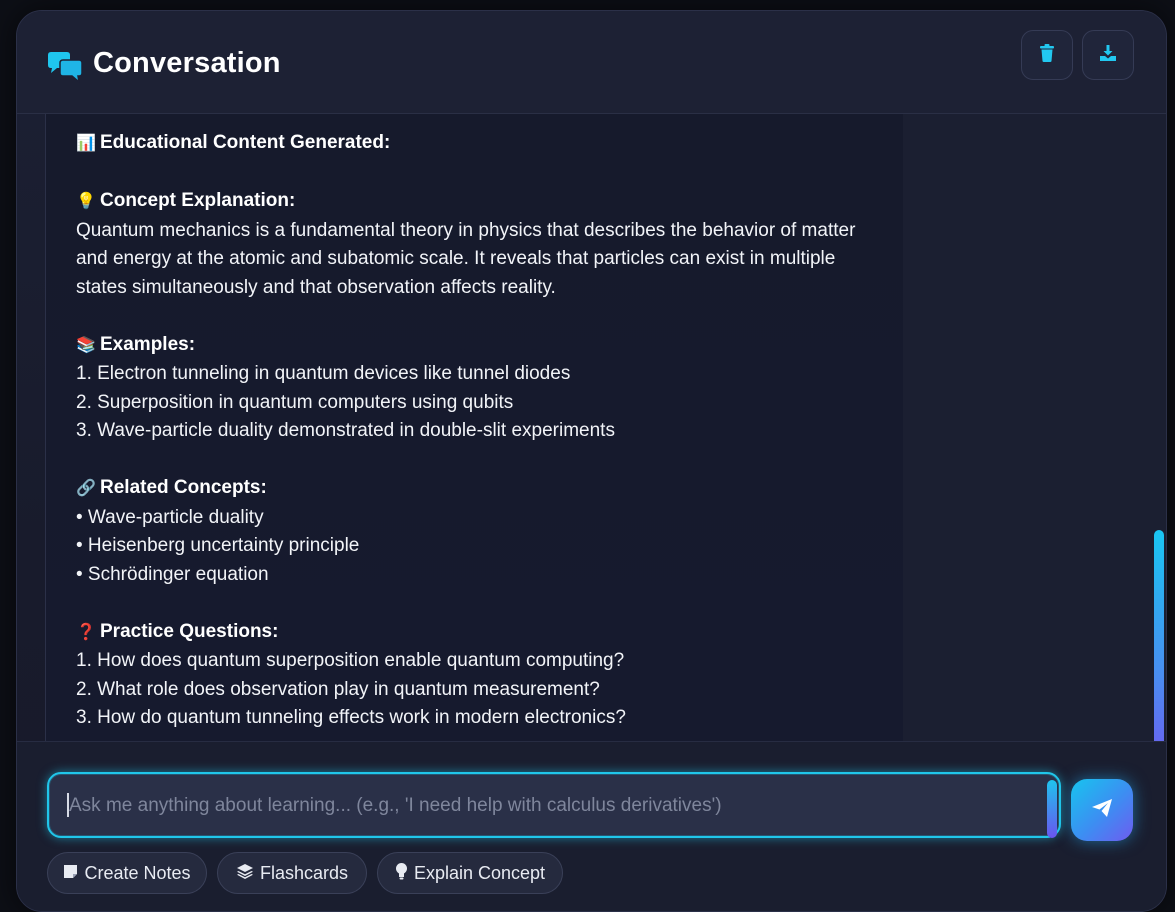 The height and width of the screenshot is (912, 1175). I want to click on content-heading: 📊 Educational Content Generated:, so click(486, 144).